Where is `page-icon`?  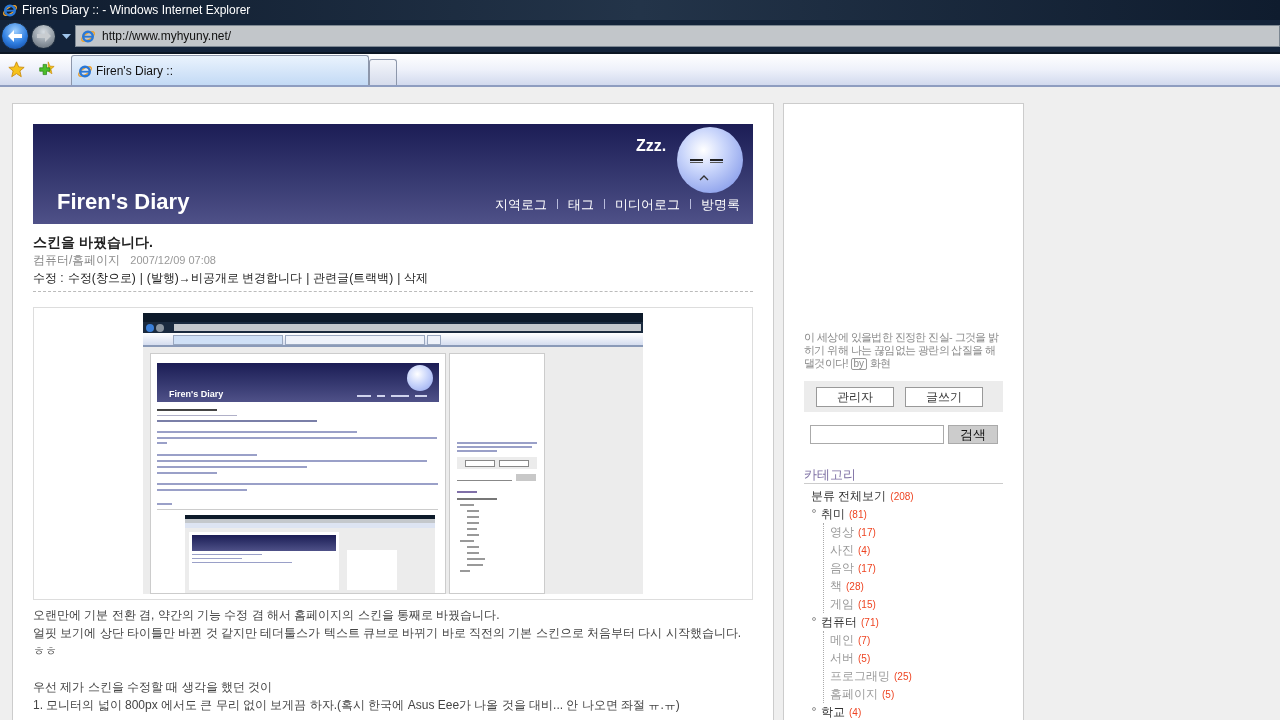
page-icon is located at coordinates (88, 36).